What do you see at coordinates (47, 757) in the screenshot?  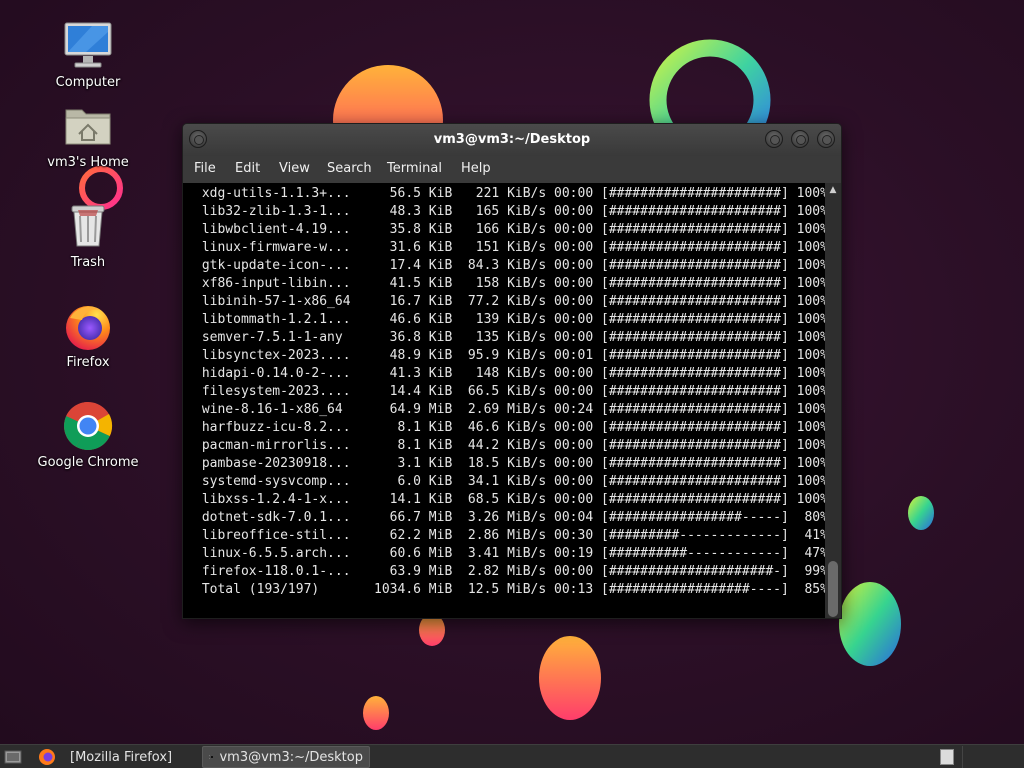 I see `firefox-launcher-icon` at bounding box center [47, 757].